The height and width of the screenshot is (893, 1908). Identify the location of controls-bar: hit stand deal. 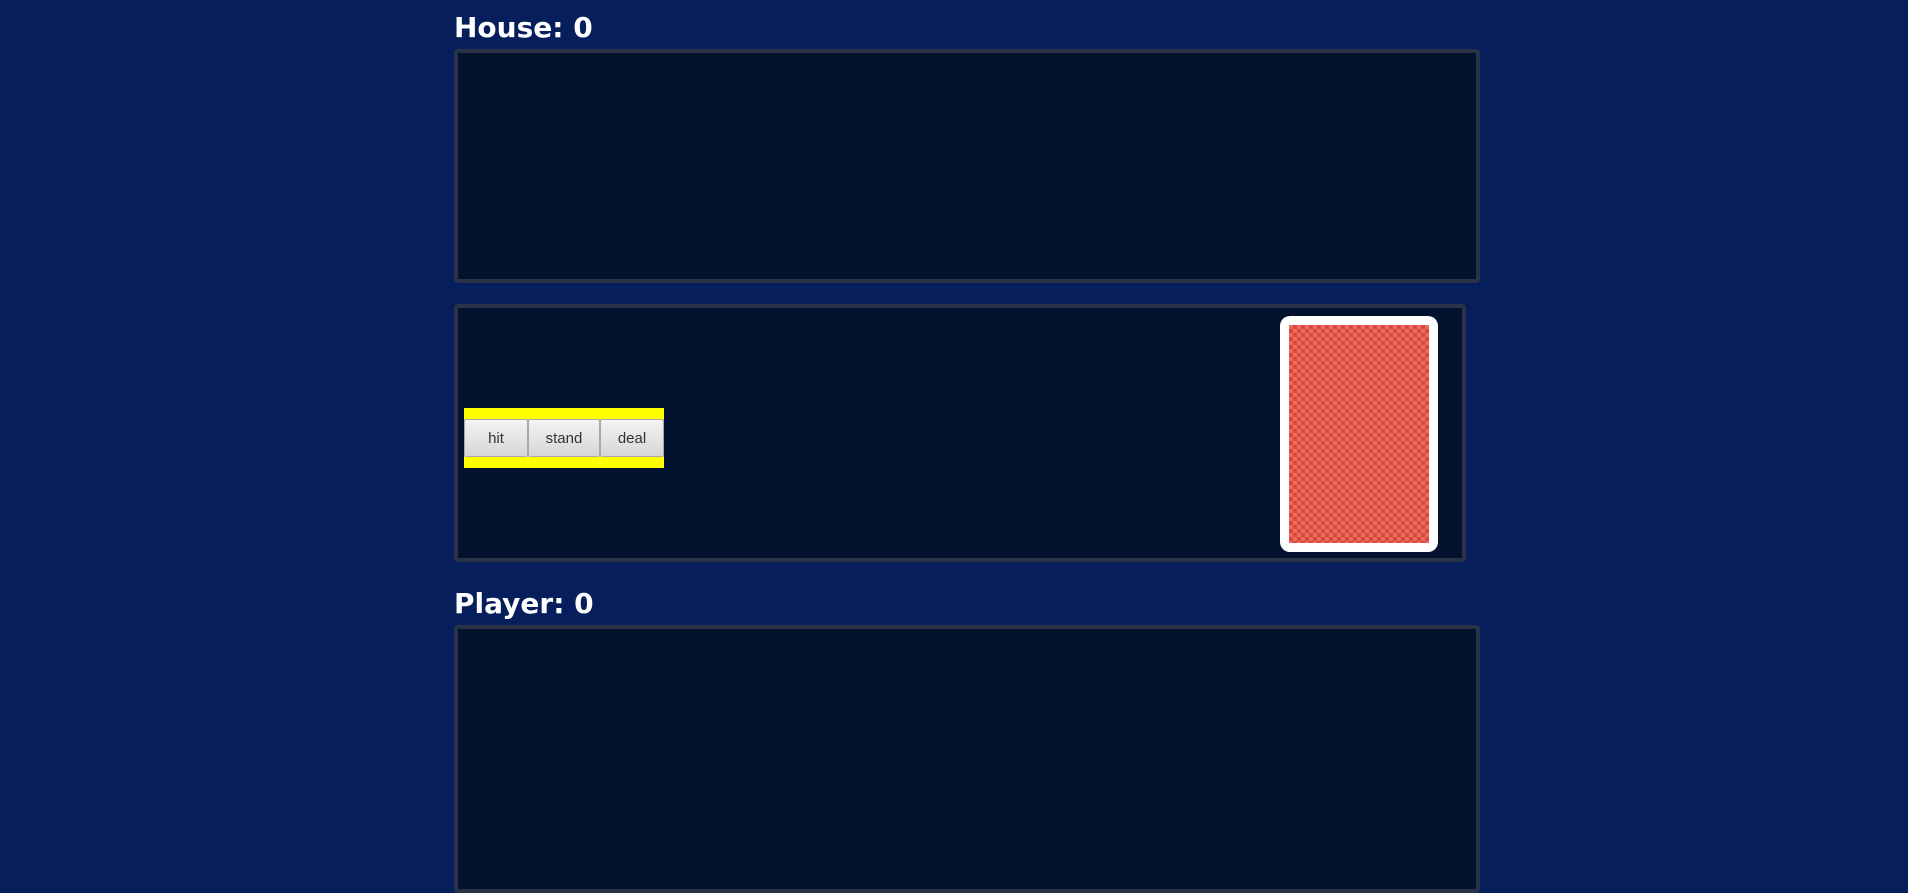
(564, 438).